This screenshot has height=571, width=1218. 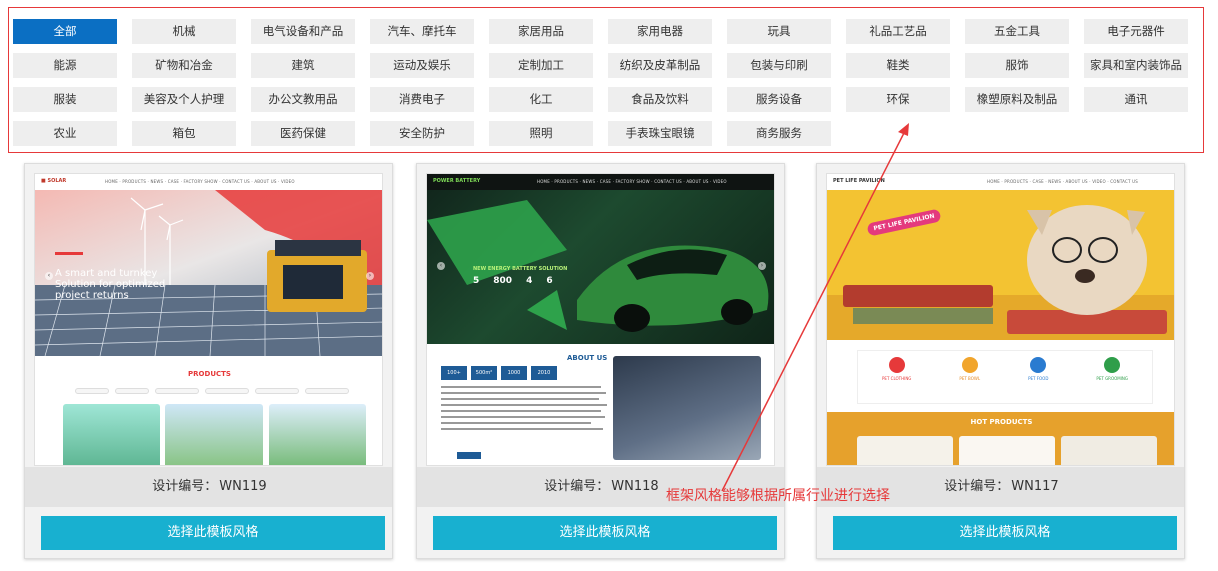 I want to click on preview-section-title: PRODUCTS, so click(x=209, y=374).